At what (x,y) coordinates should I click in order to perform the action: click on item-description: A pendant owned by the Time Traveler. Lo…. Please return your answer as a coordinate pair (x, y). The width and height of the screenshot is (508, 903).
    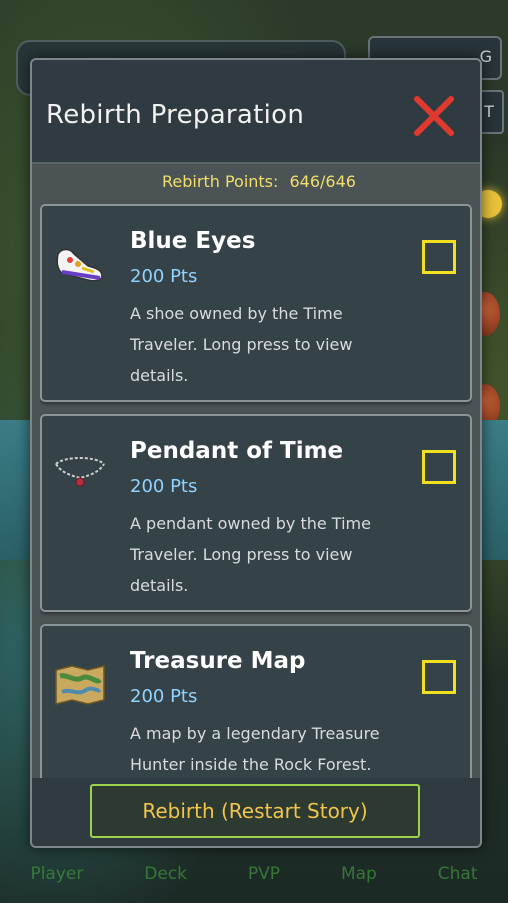
    Looking at the image, I should click on (250, 554).